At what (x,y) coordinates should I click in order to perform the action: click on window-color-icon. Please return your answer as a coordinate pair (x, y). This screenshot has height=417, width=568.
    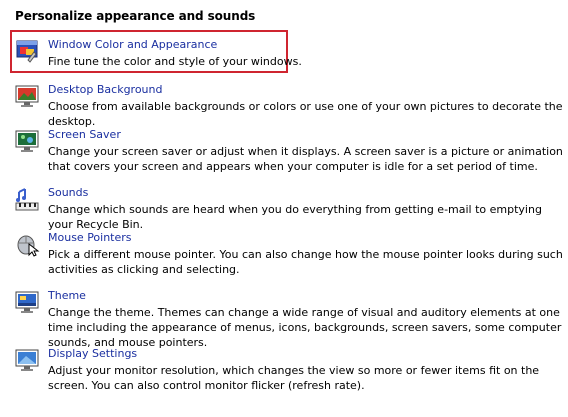
    Looking at the image, I should click on (27, 51).